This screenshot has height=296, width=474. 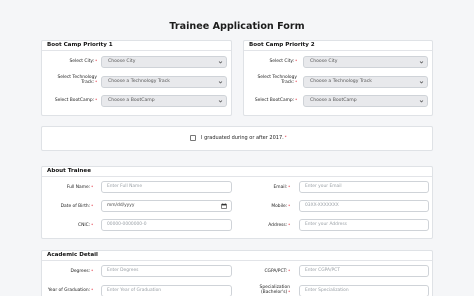 I want to click on specialization-label: Specialization (Bachelor's)*, so click(x=274, y=290).